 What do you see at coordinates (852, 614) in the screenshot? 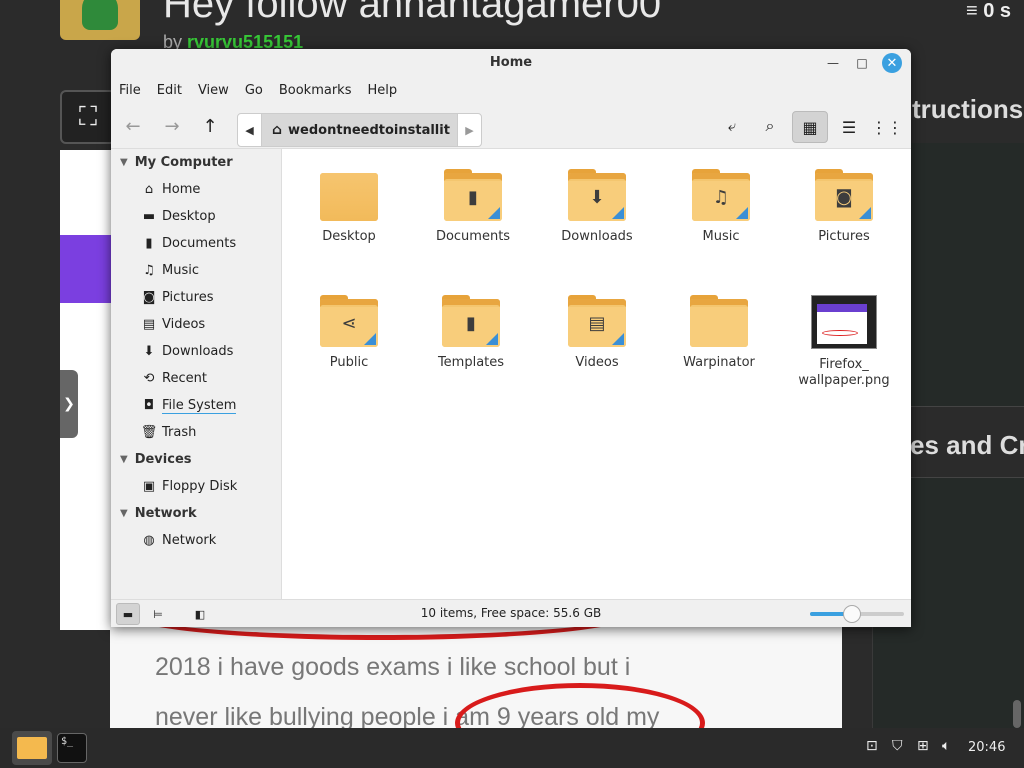
I see `zoom-slider-knob` at bounding box center [852, 614].